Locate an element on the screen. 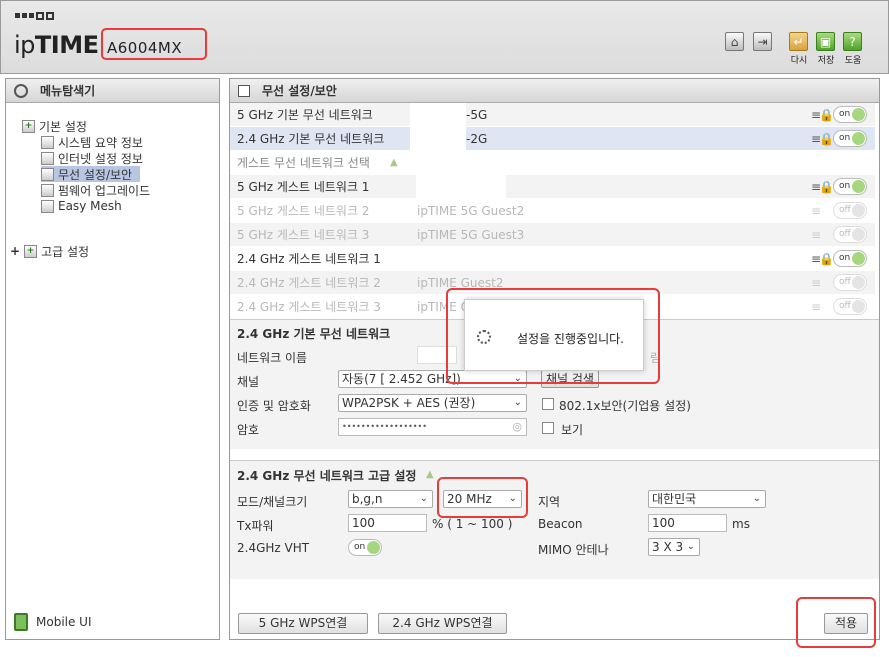 This screenshot has width=889, height=657. tree-item-label: 인터넷 설정 정보 is located at coordinates (100, 158).